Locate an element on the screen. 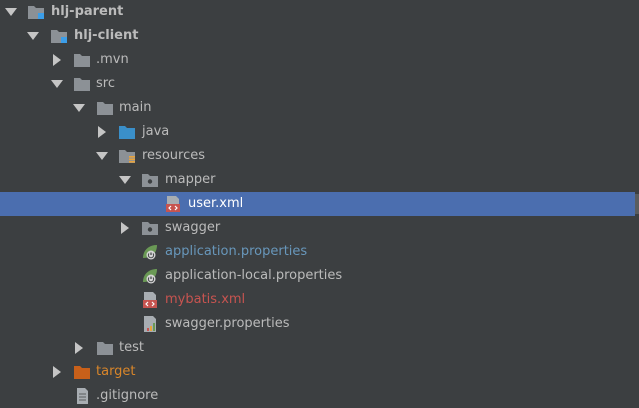 The height and width of the screenshot is (408, 639). resources-folder-icon is located at coordinates (127, 156).